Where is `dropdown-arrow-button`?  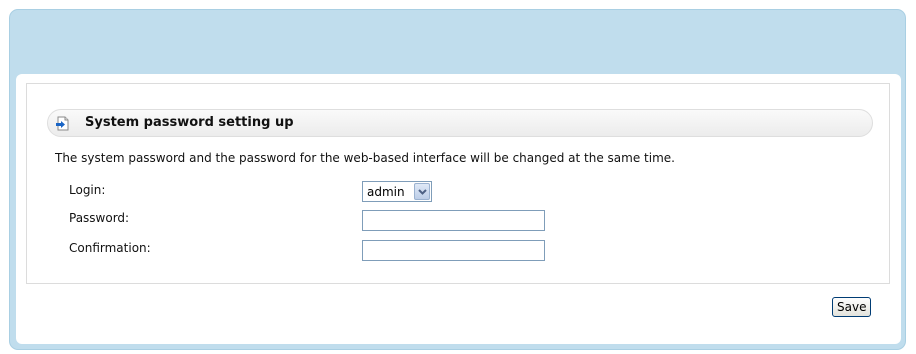
dropdown-arrow-button is located at coordinates (422, 191).